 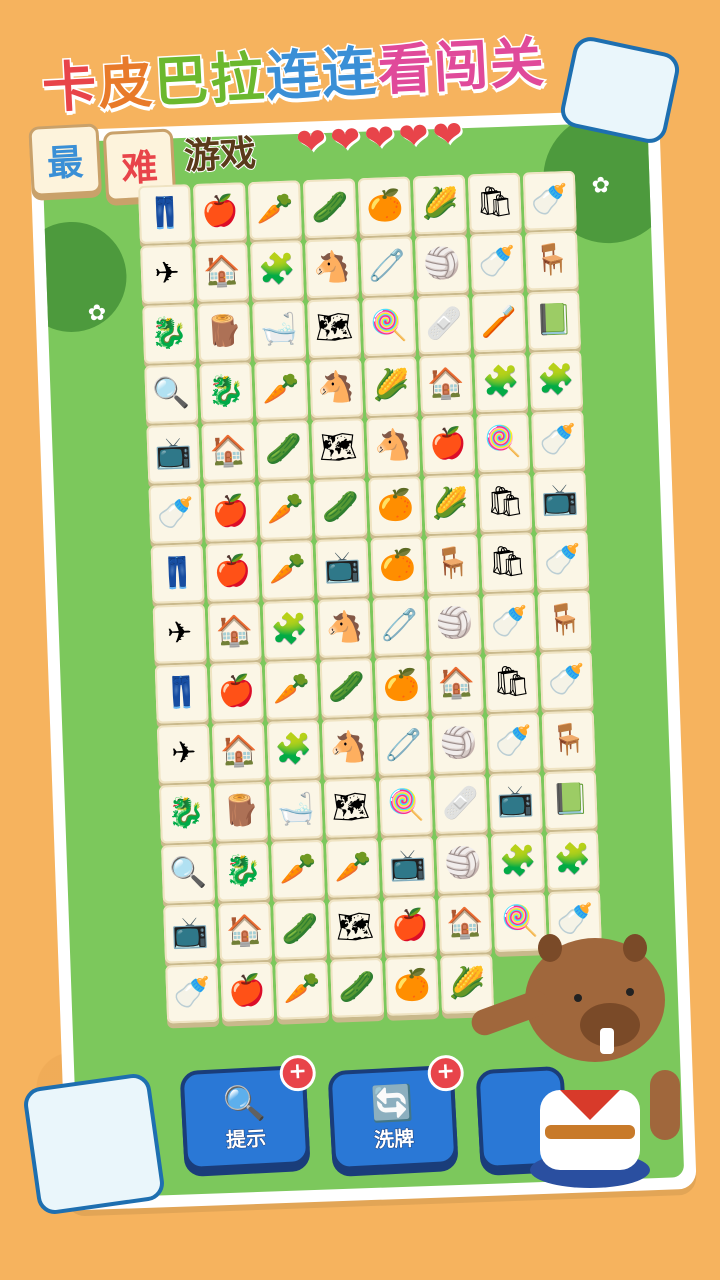 I want to click on hint-button: + 🔍 提示, so click(x=248, y=1113).